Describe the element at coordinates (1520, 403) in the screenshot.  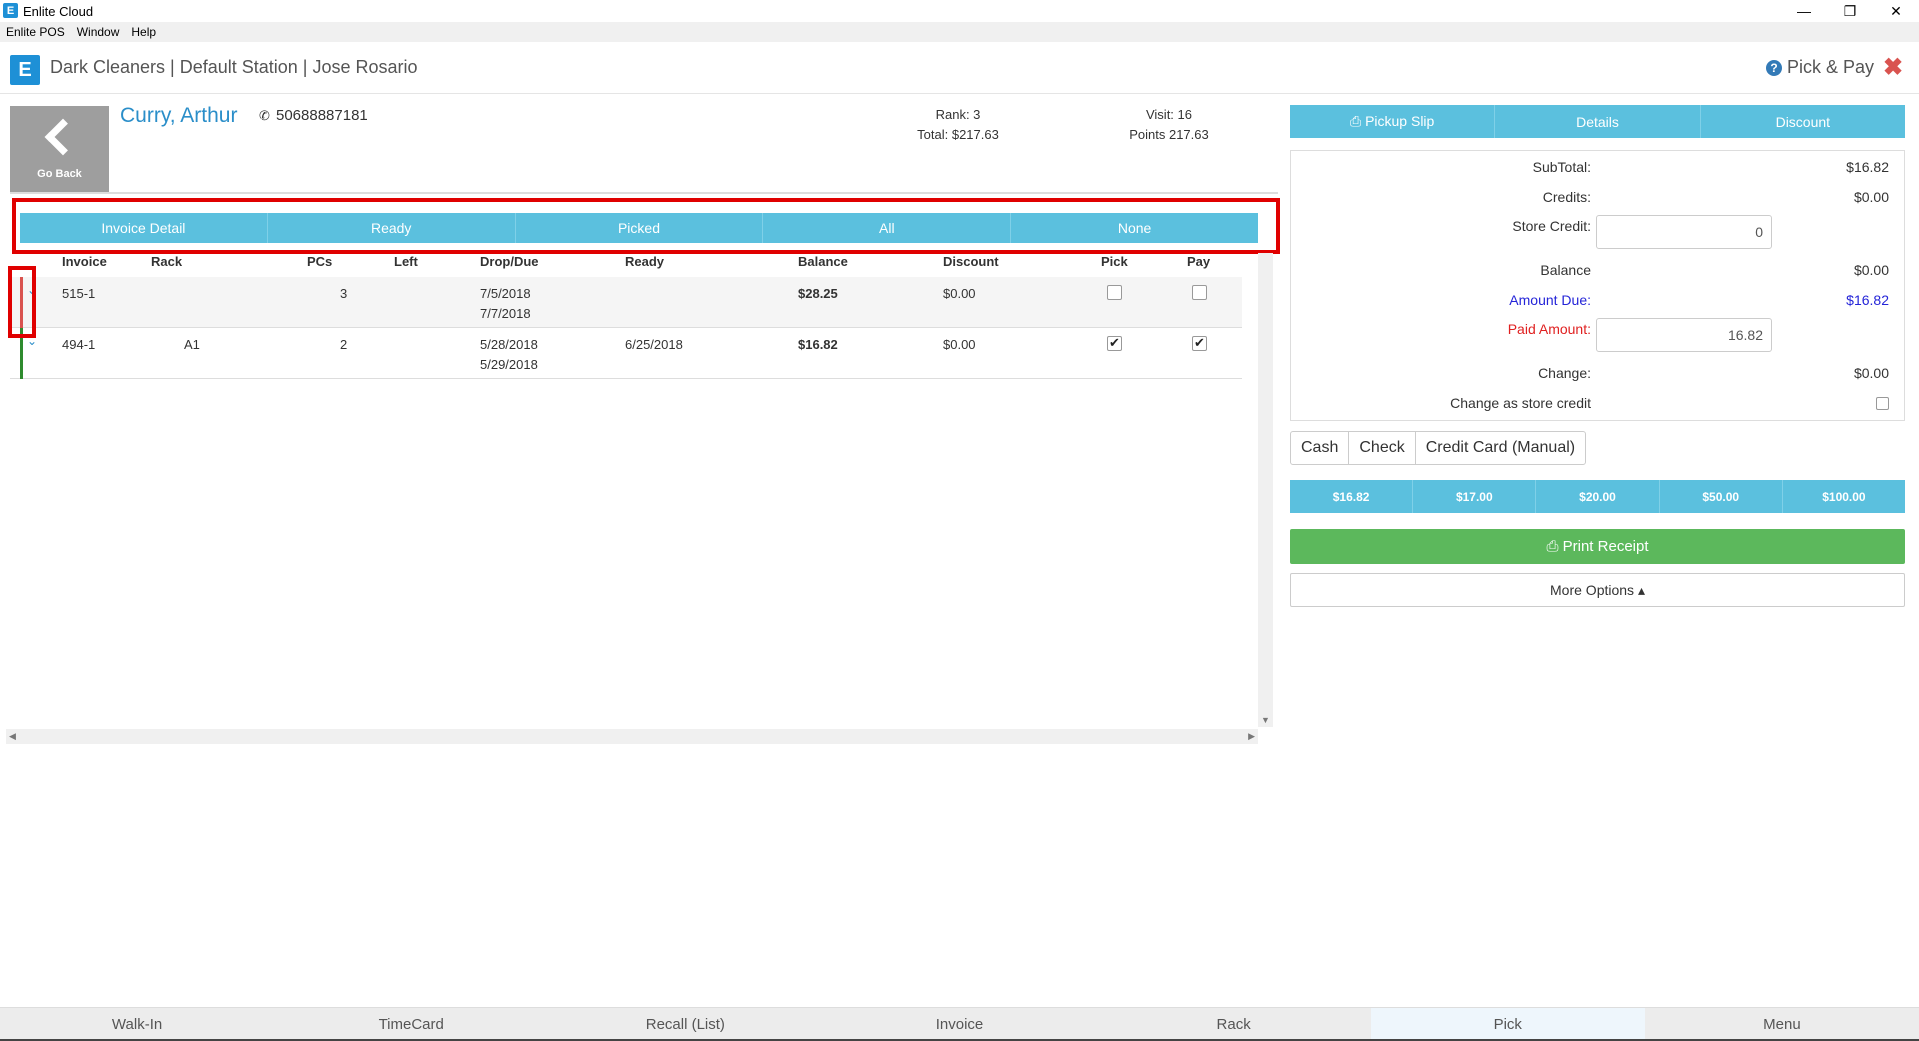
I see `change-as-credit-label: Change as store credit` at that location.